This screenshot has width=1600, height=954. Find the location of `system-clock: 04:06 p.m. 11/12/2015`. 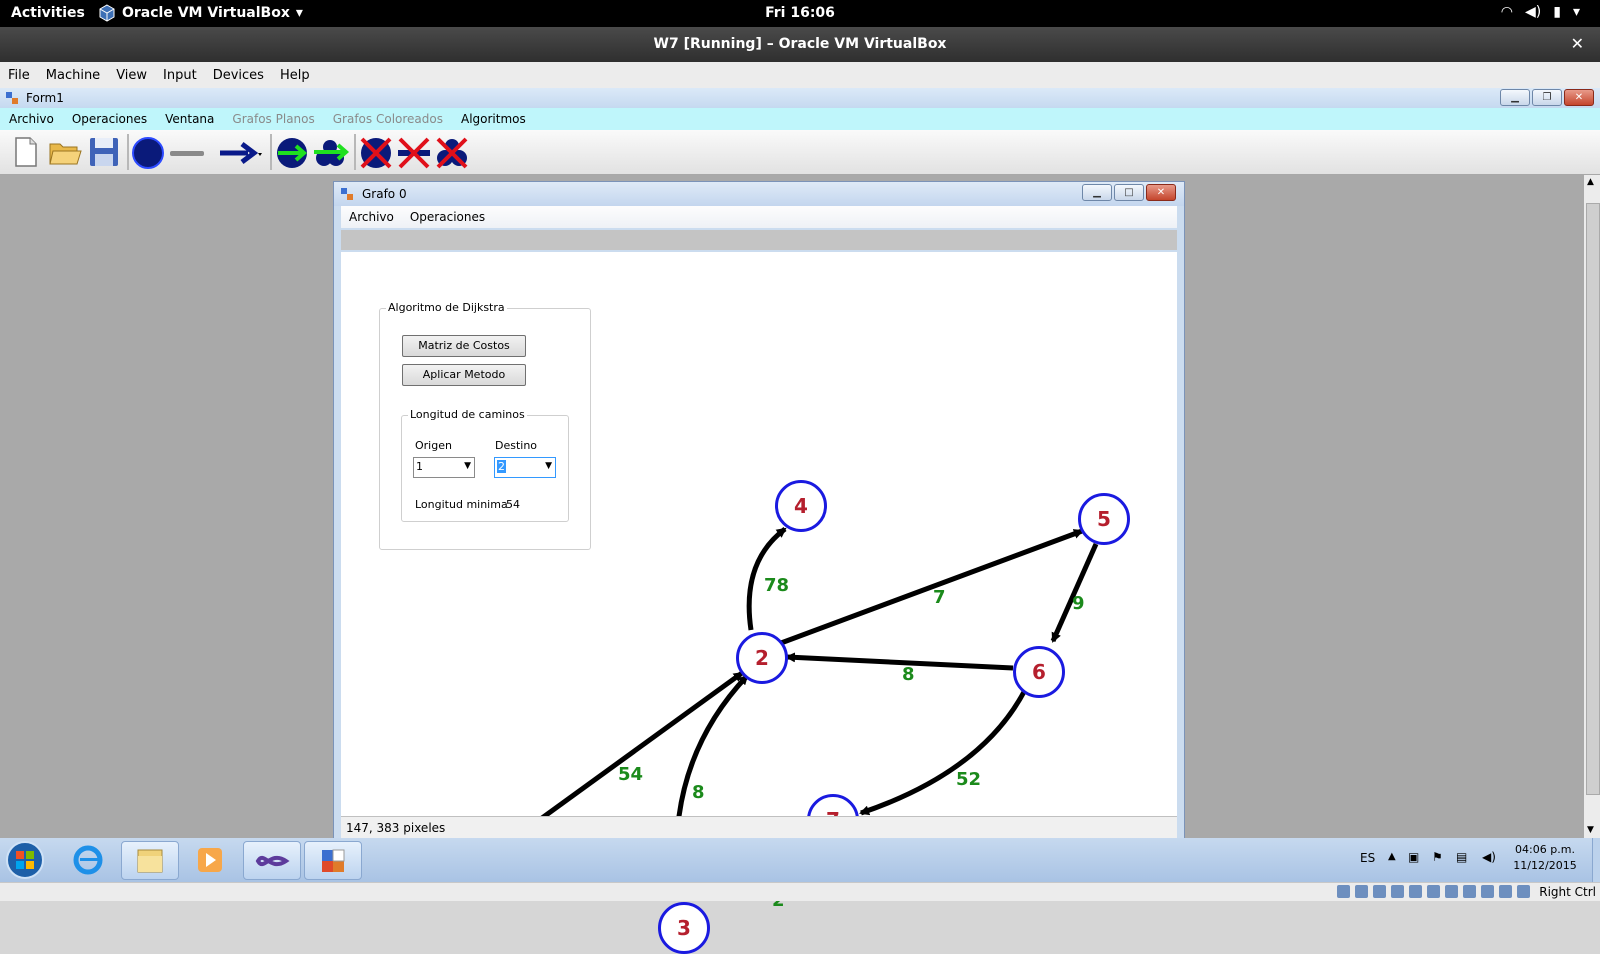

system-clock: 04:06 p.m. 11/12/2015 is located at coordinates (1545, 858).